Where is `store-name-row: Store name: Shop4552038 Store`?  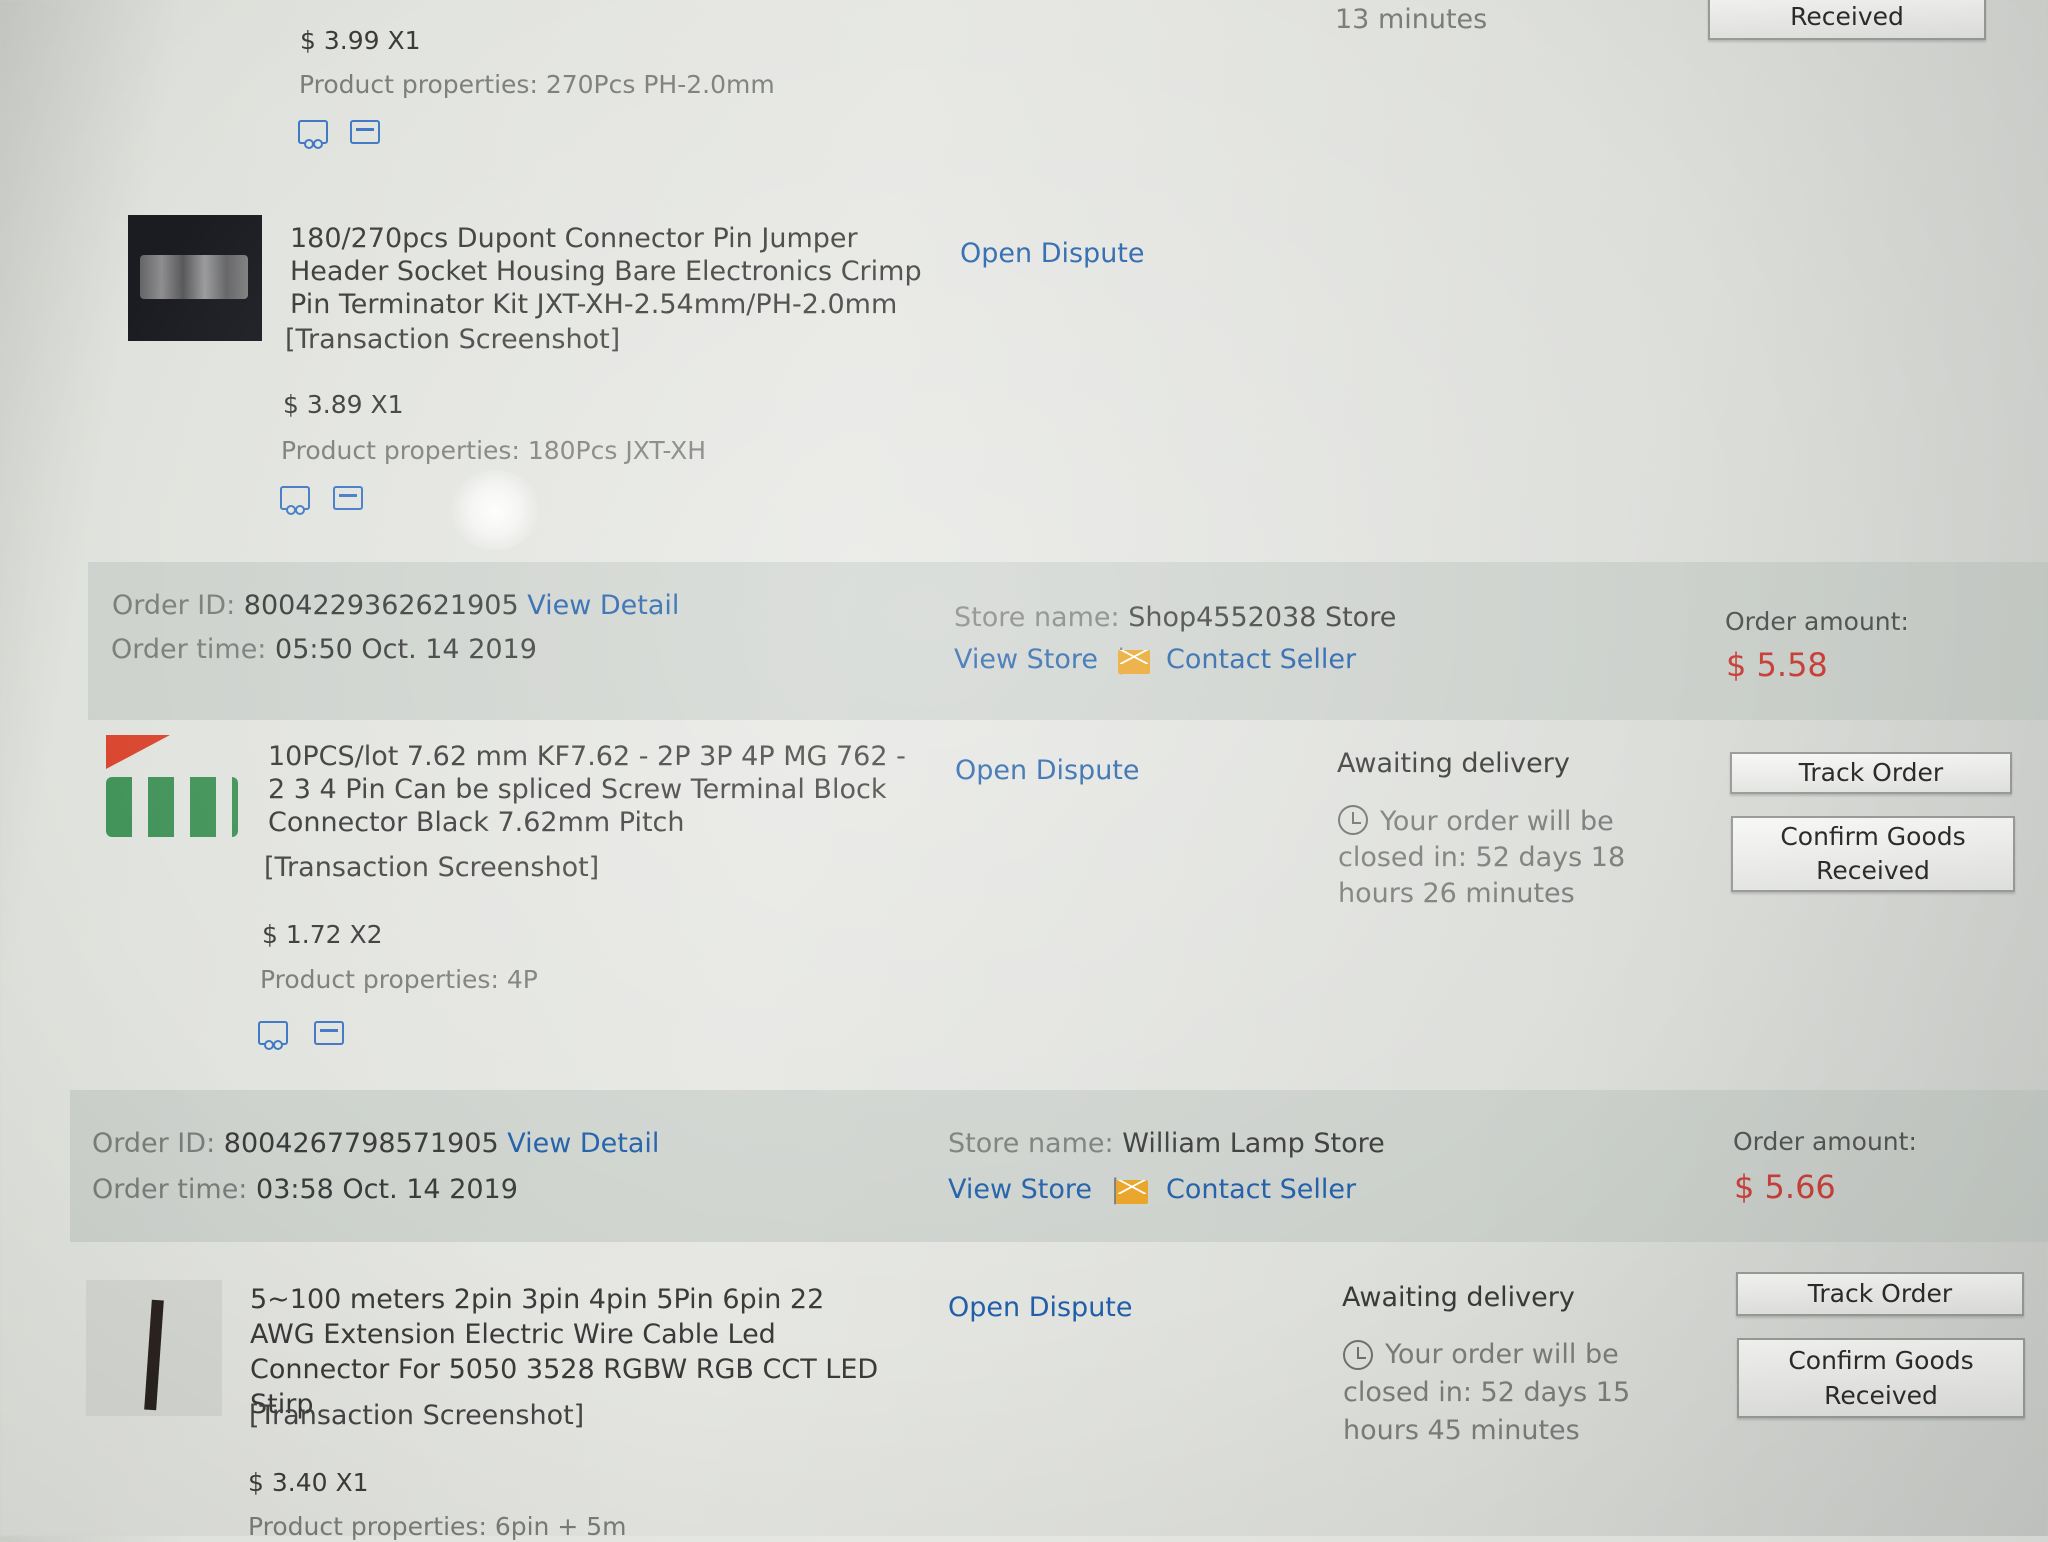
store-name-row: Store name: Shop4552038 Store is located at coordinates (1175, 618).